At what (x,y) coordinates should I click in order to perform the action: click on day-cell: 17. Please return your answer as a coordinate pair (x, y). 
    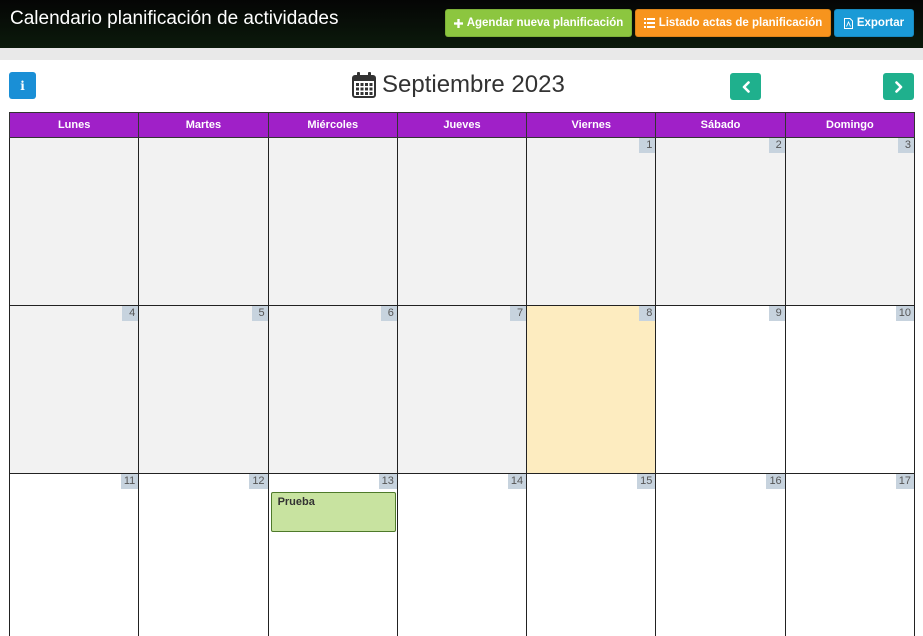
    Looking at the image, I should click on (850, 554).